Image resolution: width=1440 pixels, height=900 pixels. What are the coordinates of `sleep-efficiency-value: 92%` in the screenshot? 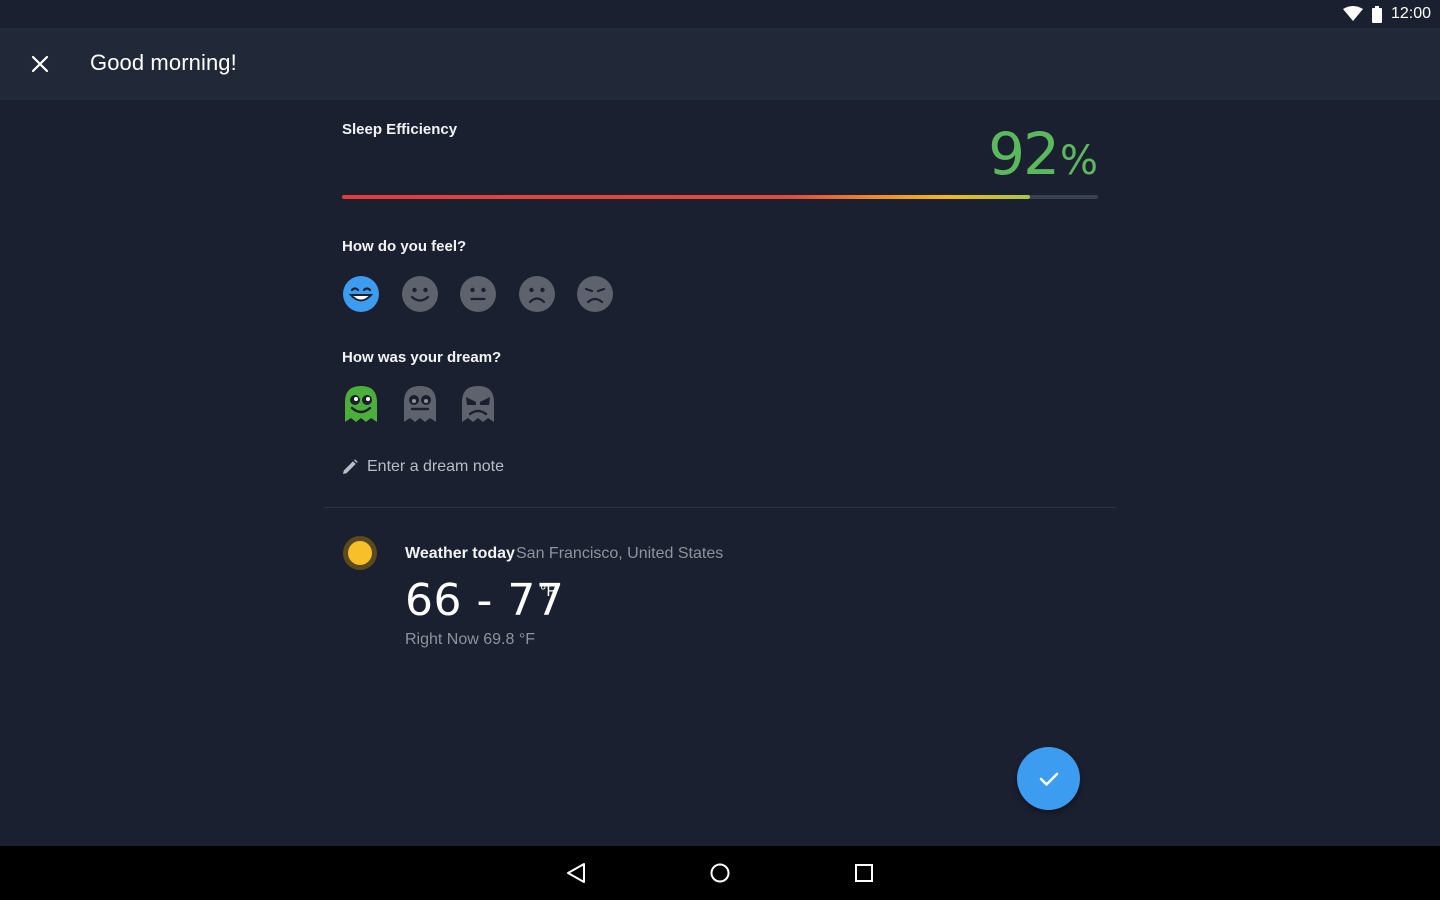 It's located at (1043, 154).